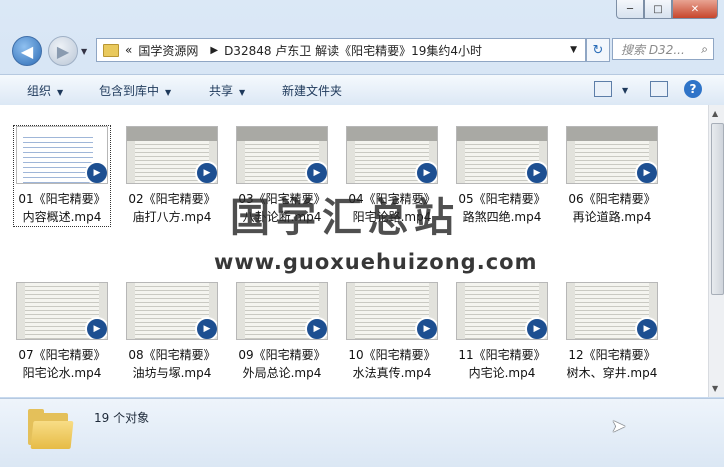 The width and height of the screenshot is (724, 467). Describe the element at coordinates (168, 50) in the screenshot. I see `breadcrumb-root: 国学资源网` at that location.